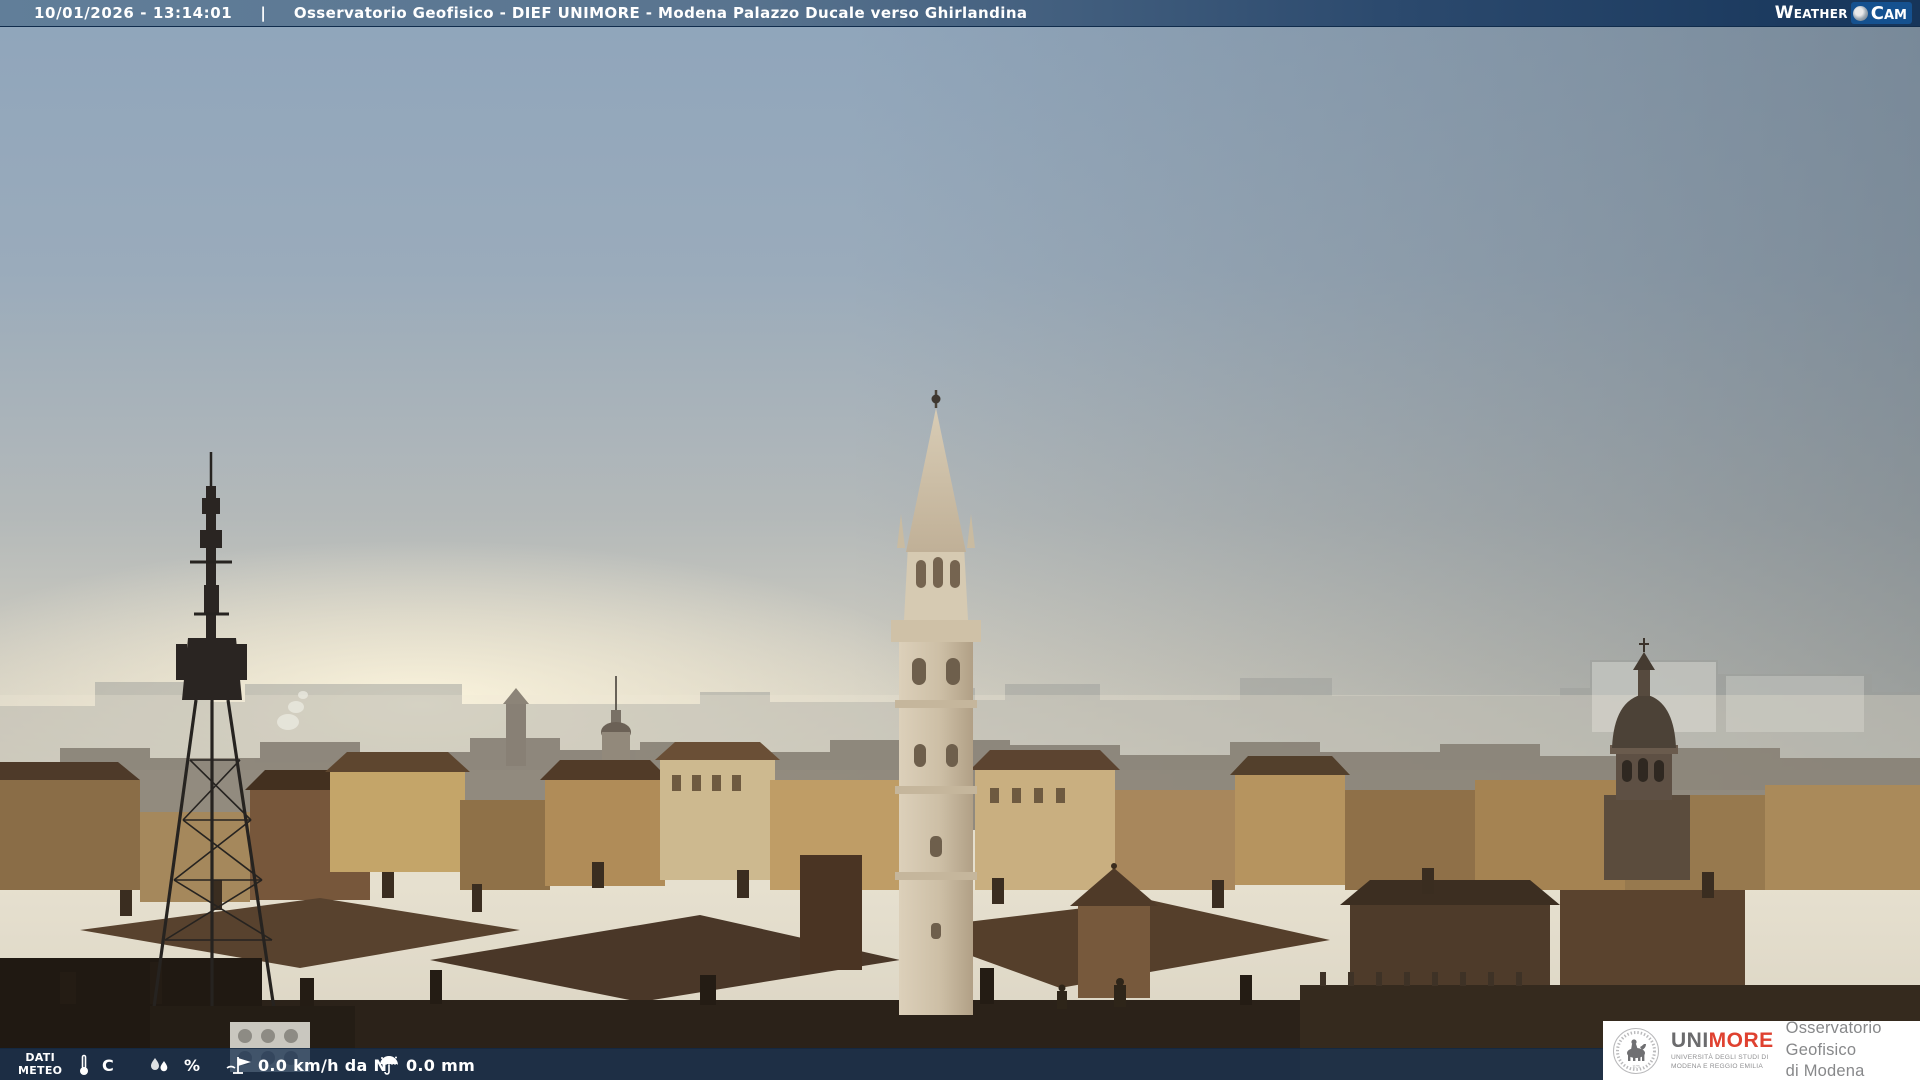 The image size is (1920, 1080). What do you see at coordinates (1825, 1071) in the screenshot?
I see `observatory-name-line2: di Modena` at bounding box center [1825, 1071].